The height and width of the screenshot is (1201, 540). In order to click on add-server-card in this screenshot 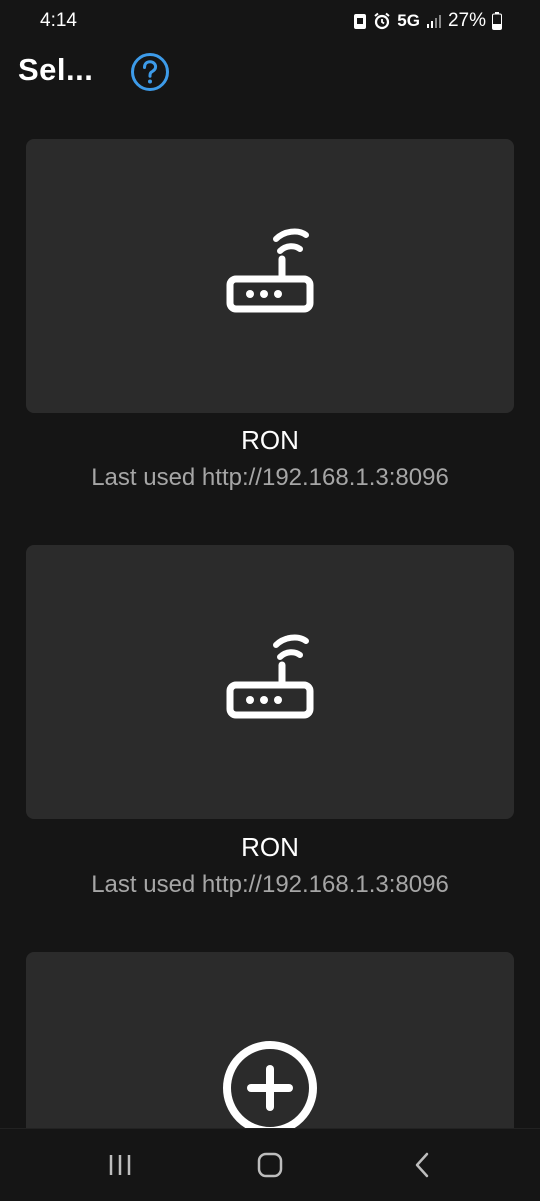, I will do `click(270, 1040)`.